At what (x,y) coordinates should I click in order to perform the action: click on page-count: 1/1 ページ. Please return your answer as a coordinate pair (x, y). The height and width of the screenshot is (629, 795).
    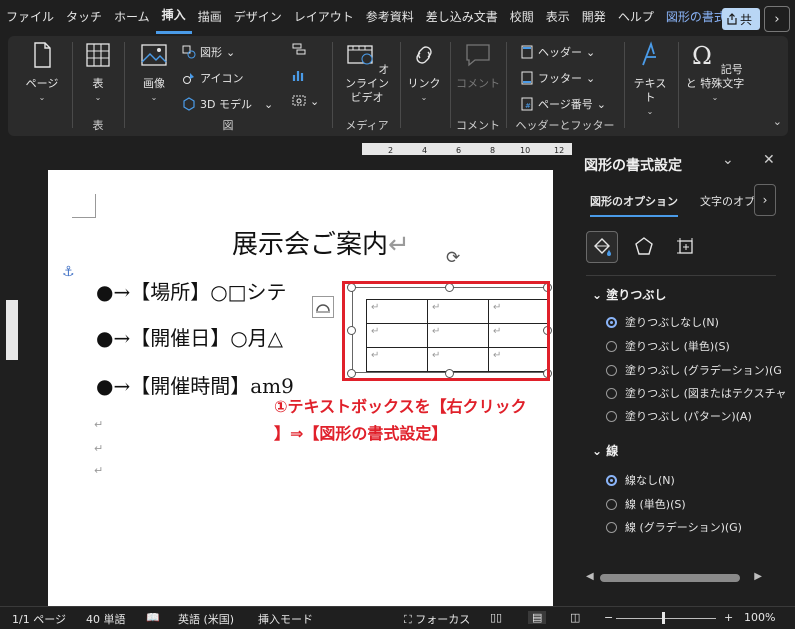
    Looking at the image, I should click on (39, 619).